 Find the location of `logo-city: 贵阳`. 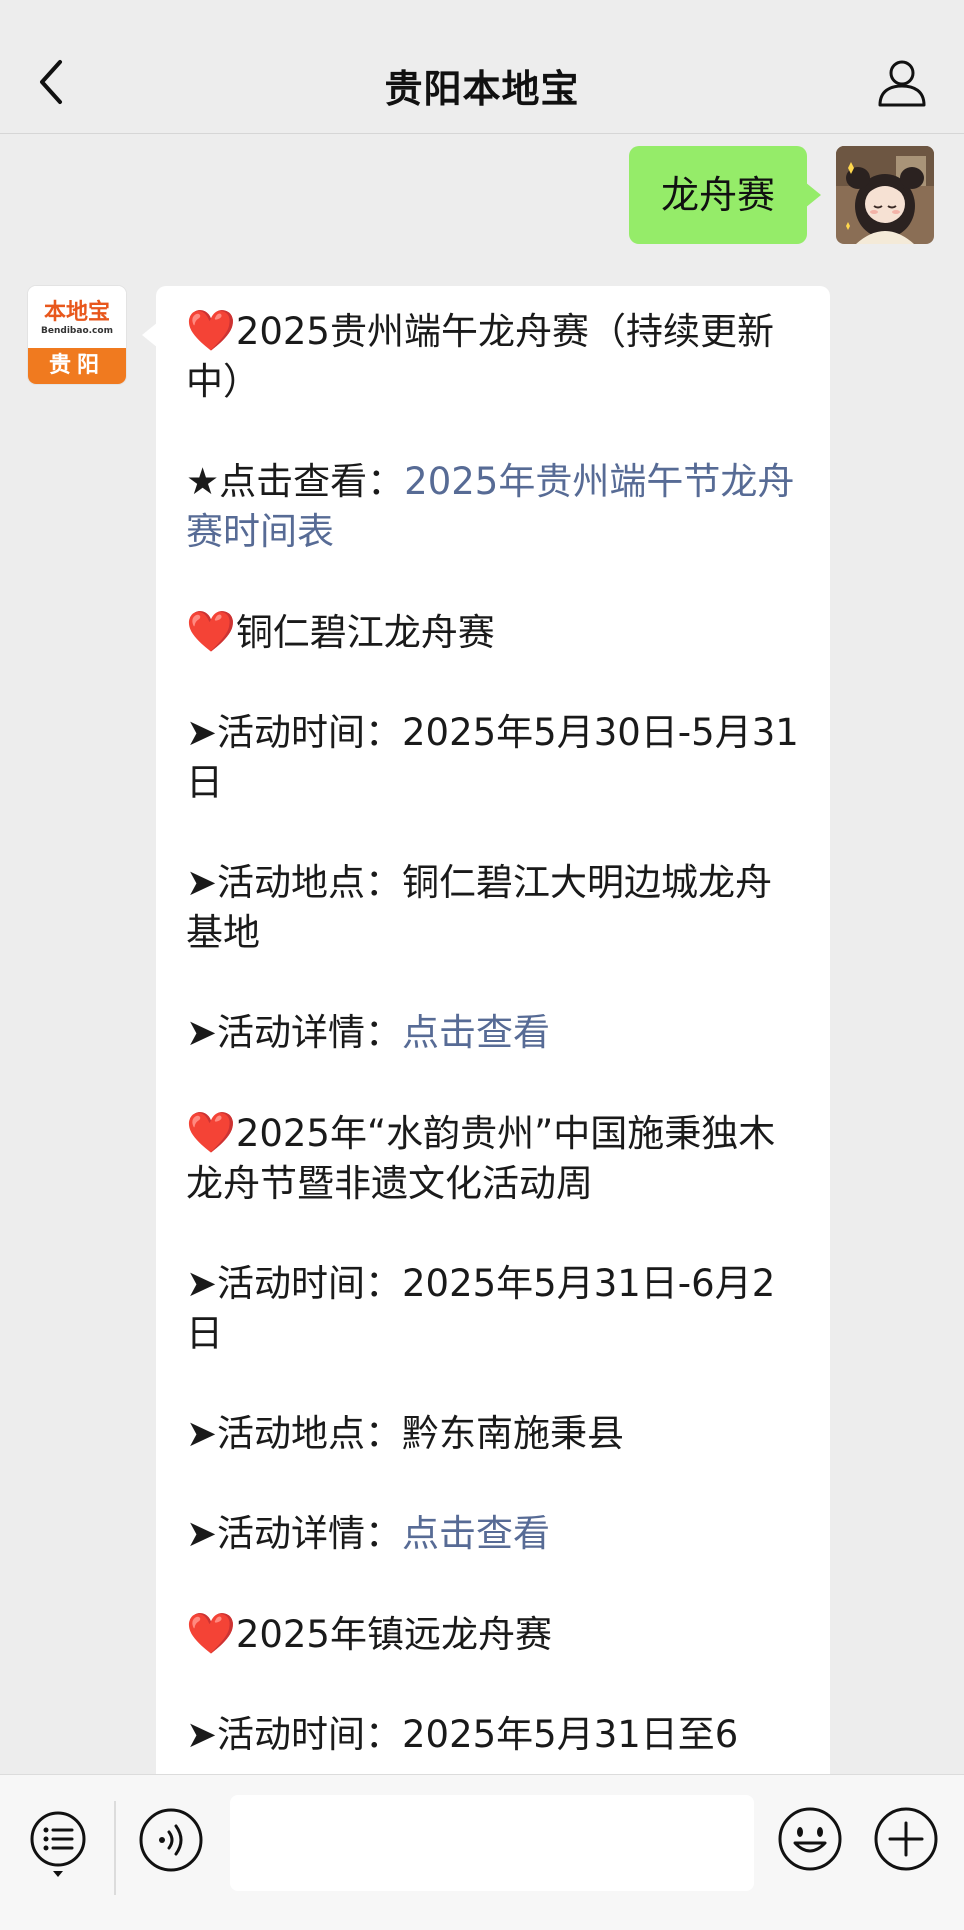

logo-city: 贵阳 is located at coordinates (77, 366).